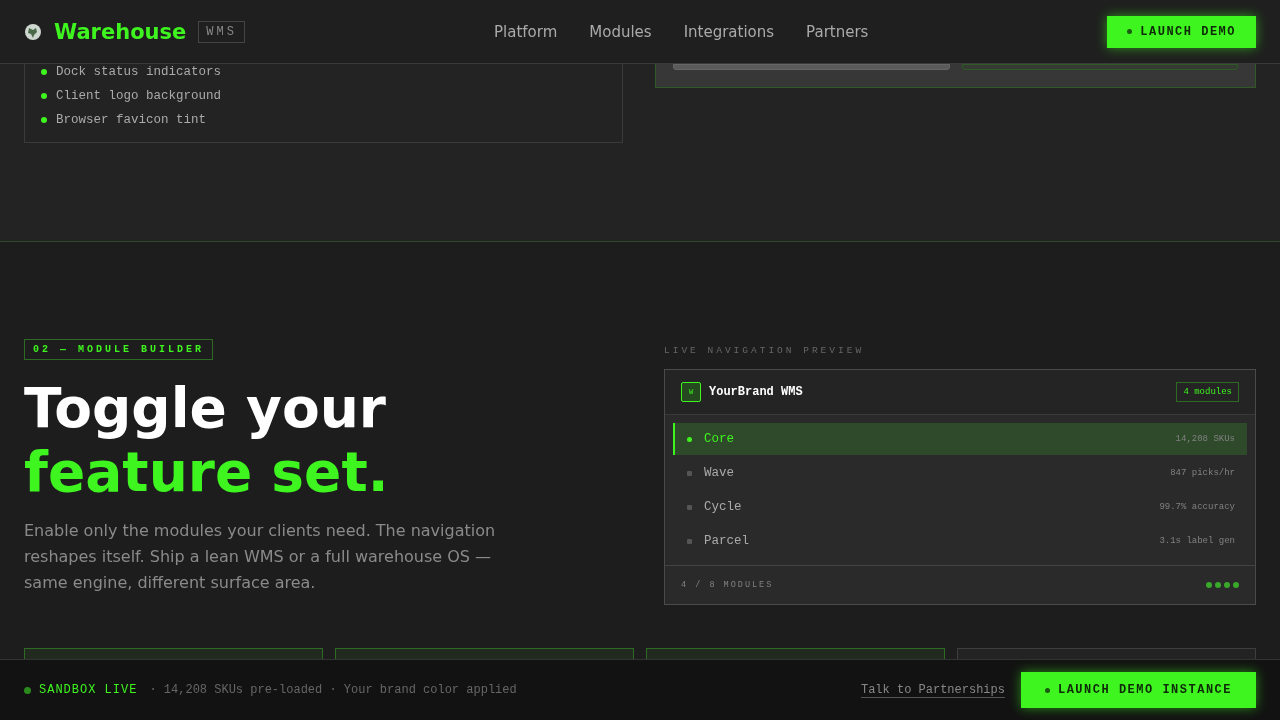  Describe the element at coordinates (837, 31) in the screenshot. I see `nav-link: Partners` at that location.